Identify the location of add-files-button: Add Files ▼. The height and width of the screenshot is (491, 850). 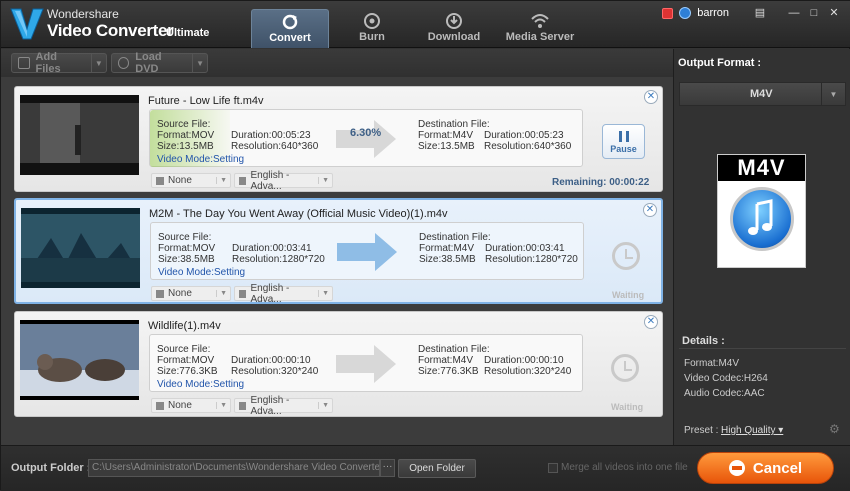
(59, 63).